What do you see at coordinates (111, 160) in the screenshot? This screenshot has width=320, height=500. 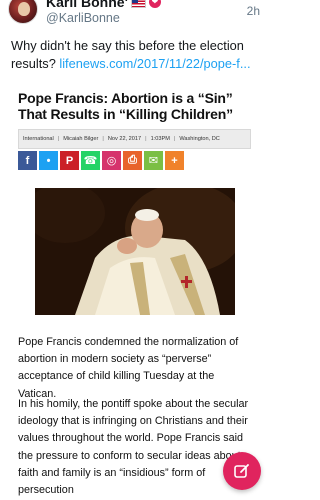 I see `instagram-icon: ◎` at bounding box center [111, 160].